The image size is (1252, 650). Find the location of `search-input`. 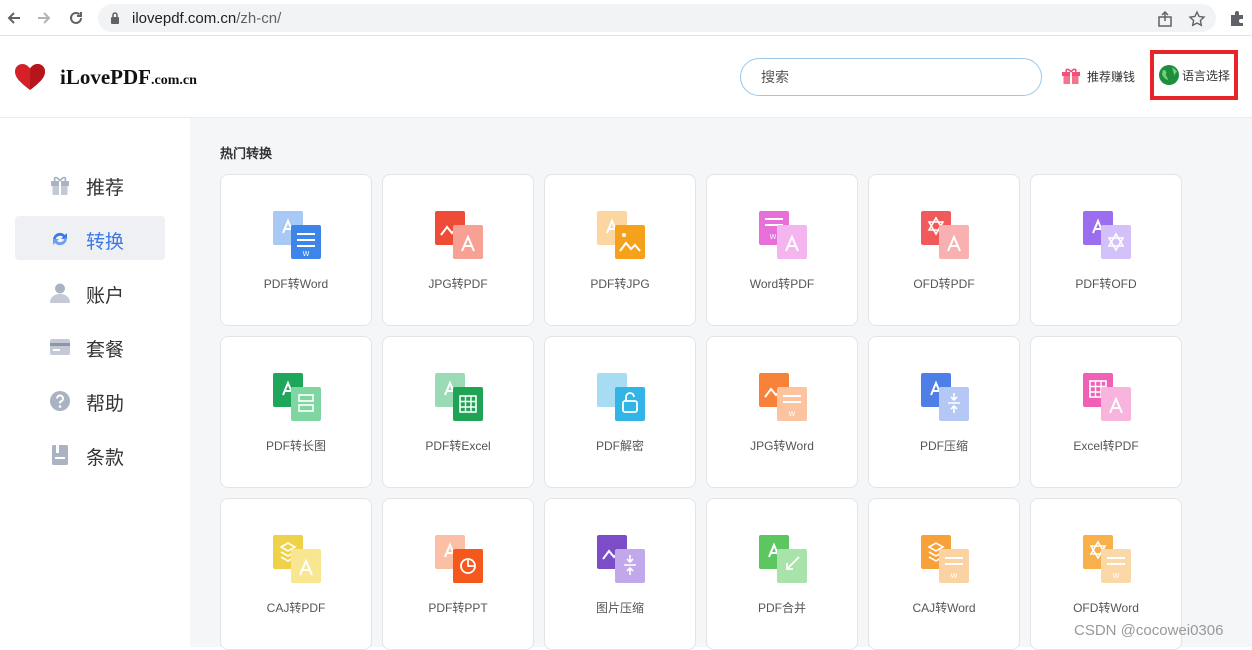

search-input is located at coordinates (891, 77).